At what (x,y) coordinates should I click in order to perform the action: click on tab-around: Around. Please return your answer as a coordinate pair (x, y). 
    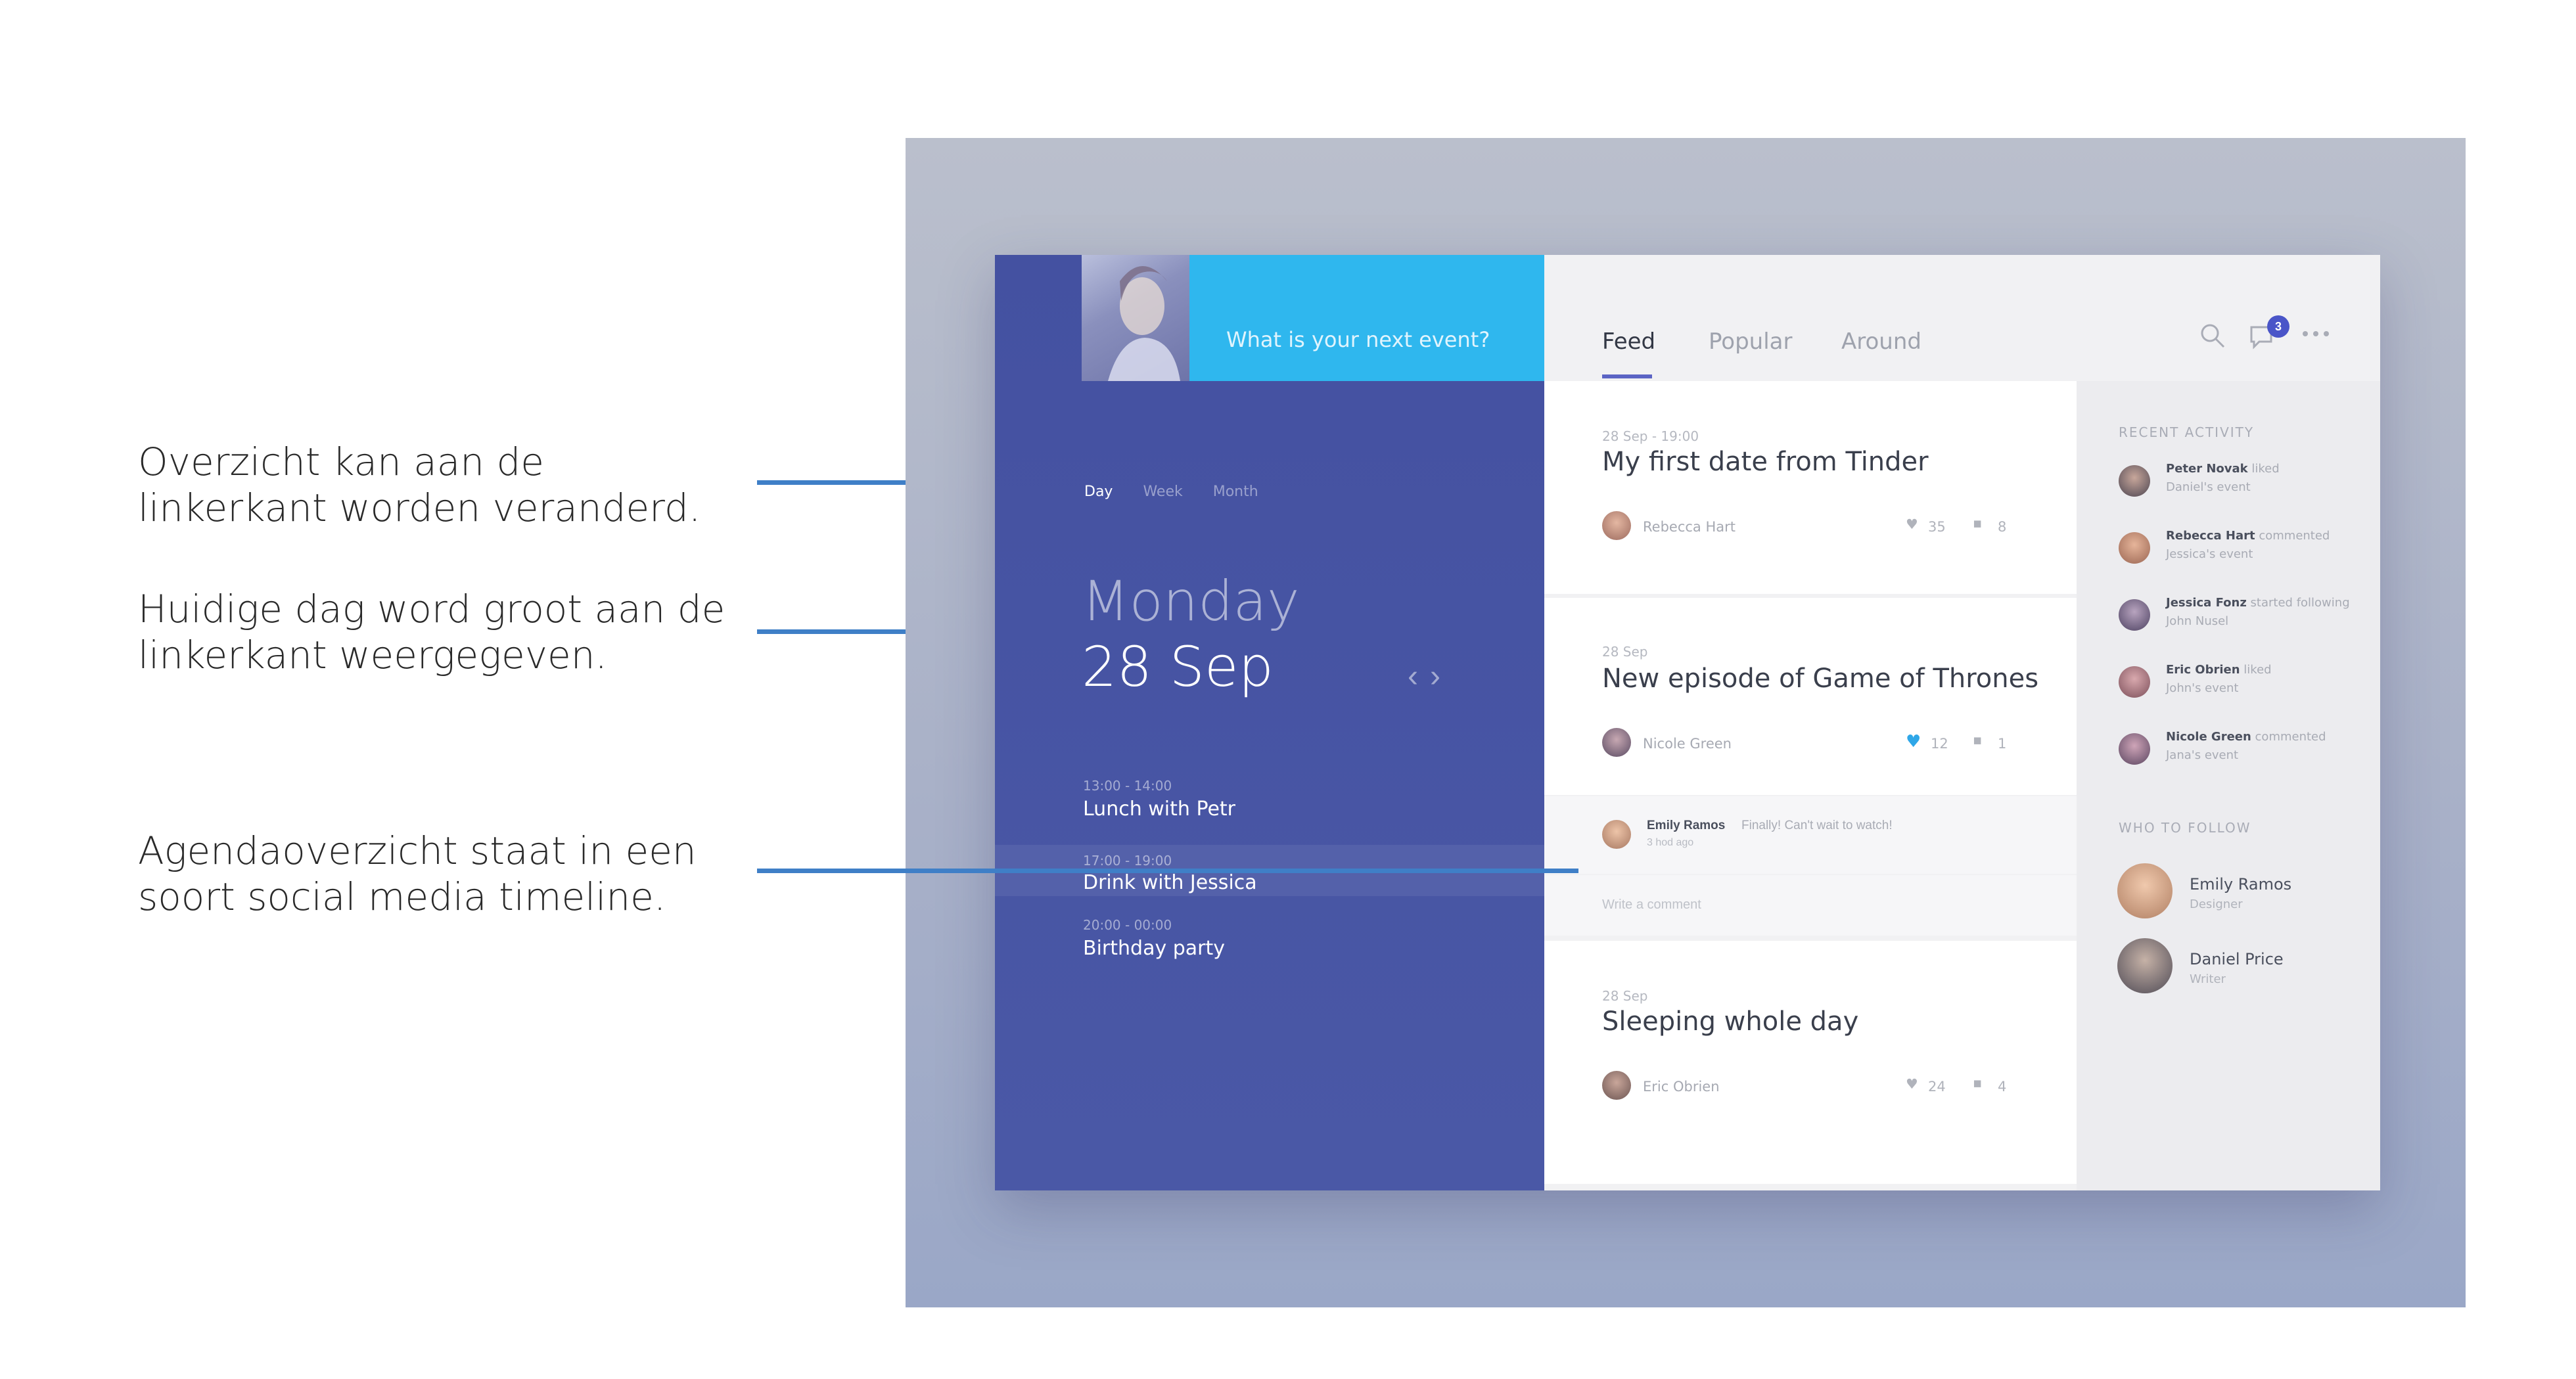
    Looking at the image, I should click on (1881, 341).